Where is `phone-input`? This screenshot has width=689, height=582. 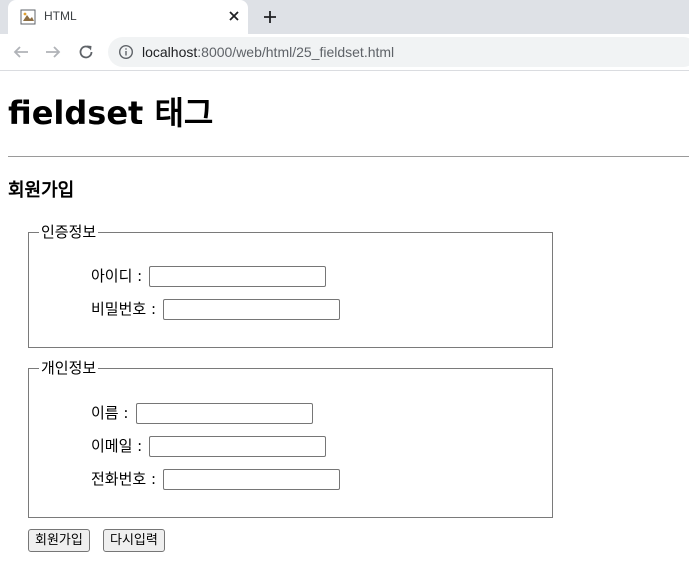
phone-input is located at coordinates (252, 479).